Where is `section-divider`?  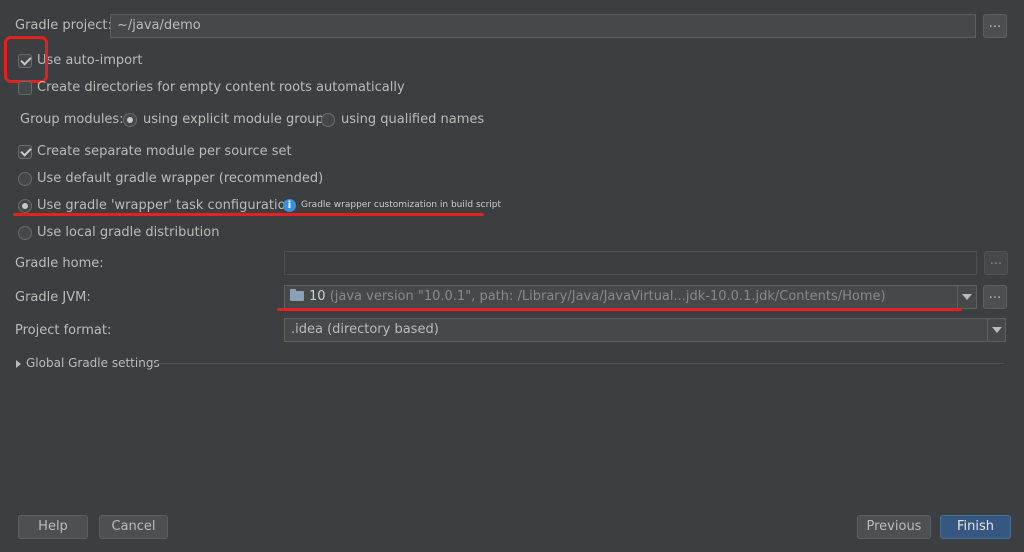
section-divider is located at coordinates (578, 363).